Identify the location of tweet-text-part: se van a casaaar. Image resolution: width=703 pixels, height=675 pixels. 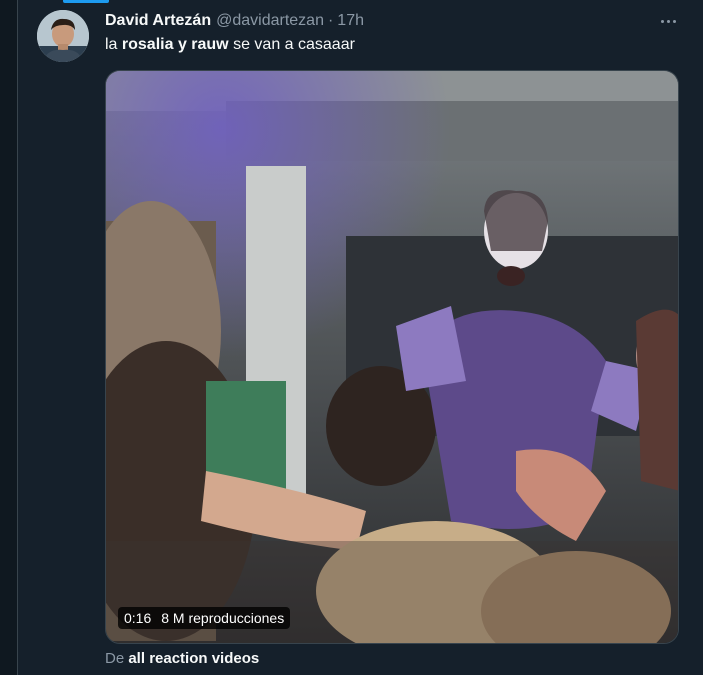
(291, 44).